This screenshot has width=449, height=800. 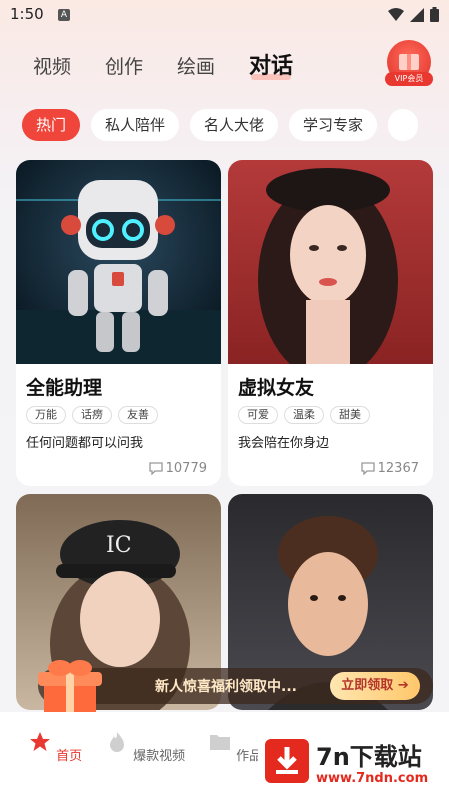 I want to click on tag: 万能, so click(x=46, y=415).